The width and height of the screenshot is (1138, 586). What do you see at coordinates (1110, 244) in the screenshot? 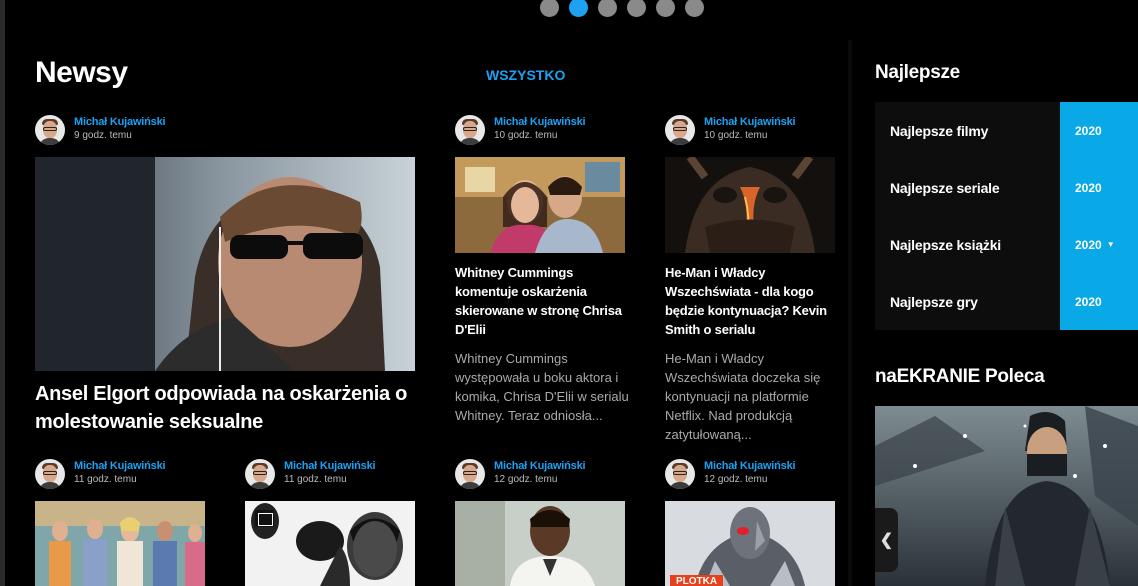
I see `caret-down-icon: ▼` at bounding box center [1110, 244].